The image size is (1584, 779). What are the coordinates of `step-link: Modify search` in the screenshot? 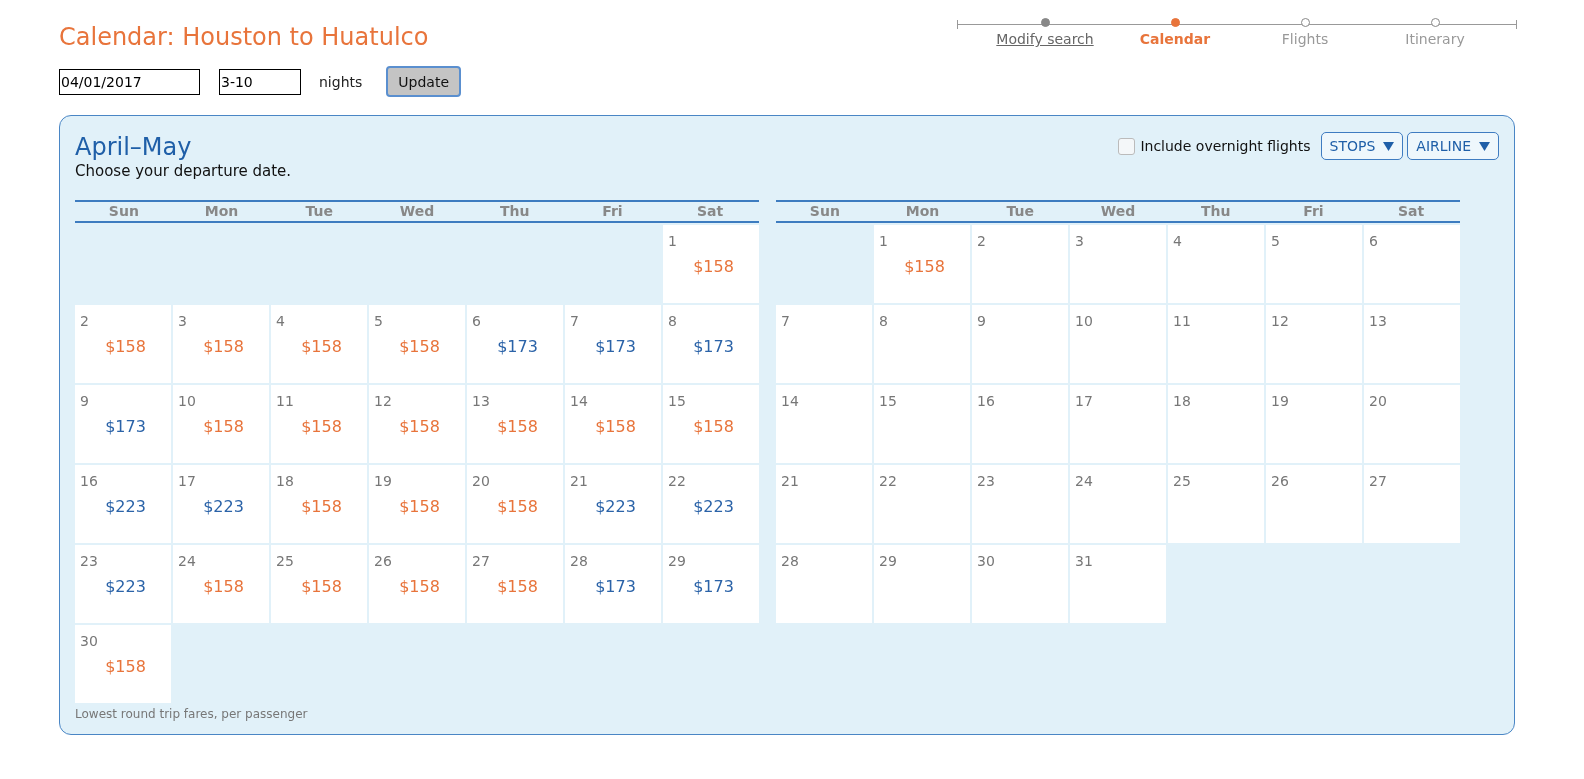 It's located at (1045, 39).